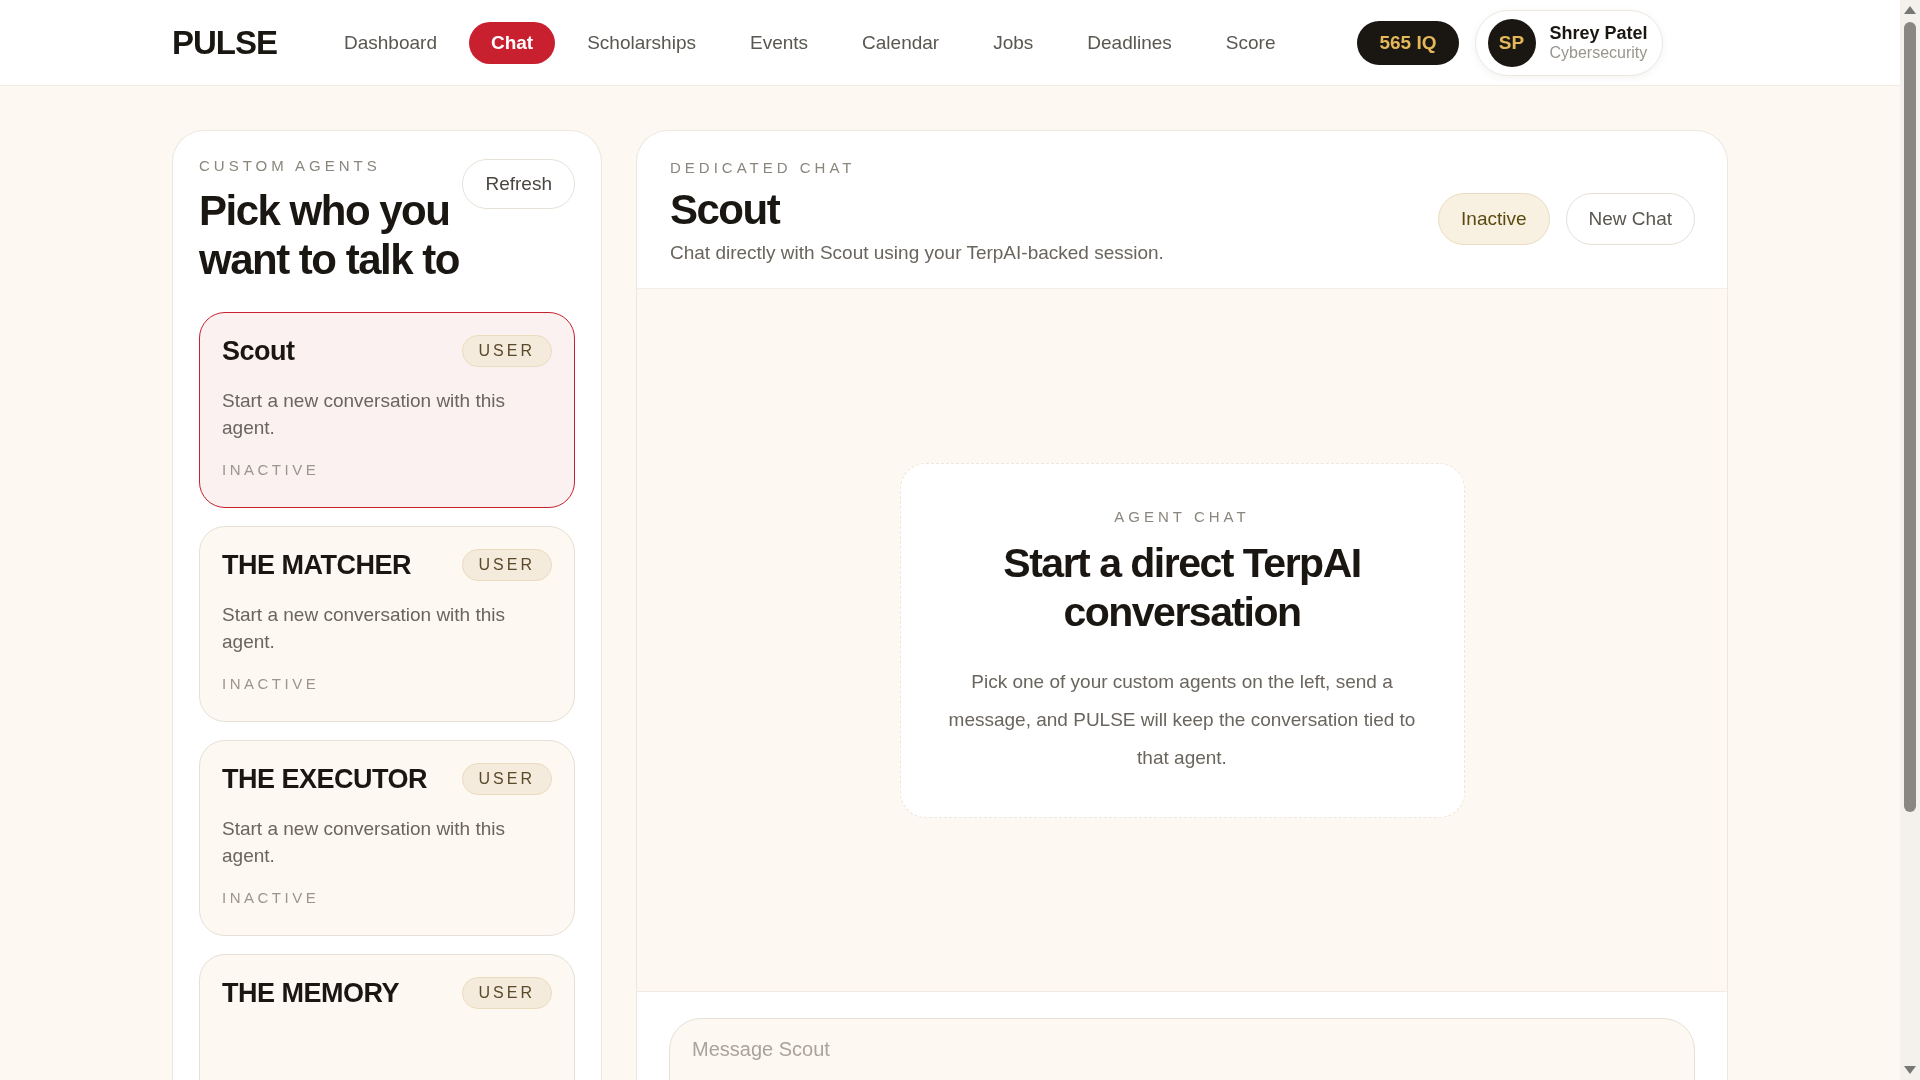 The width and height of the screenshot is (1920, 1080). I want to click on agent-name: THE MATCHER, so click(316, 565).